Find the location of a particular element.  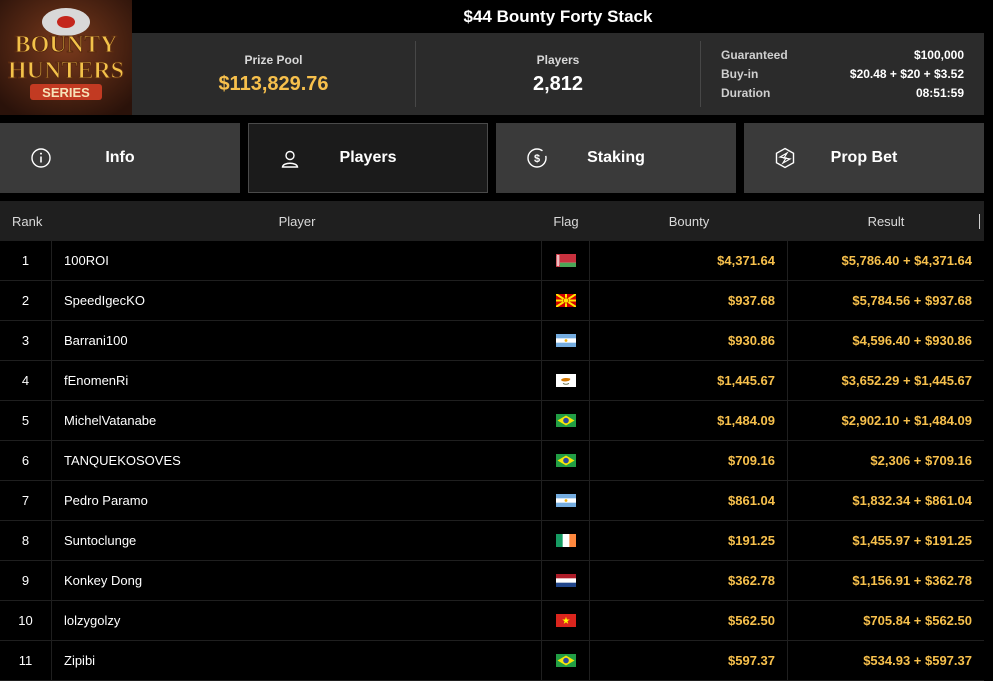

rank-cell: 6 is located at coordinates (26, 460).